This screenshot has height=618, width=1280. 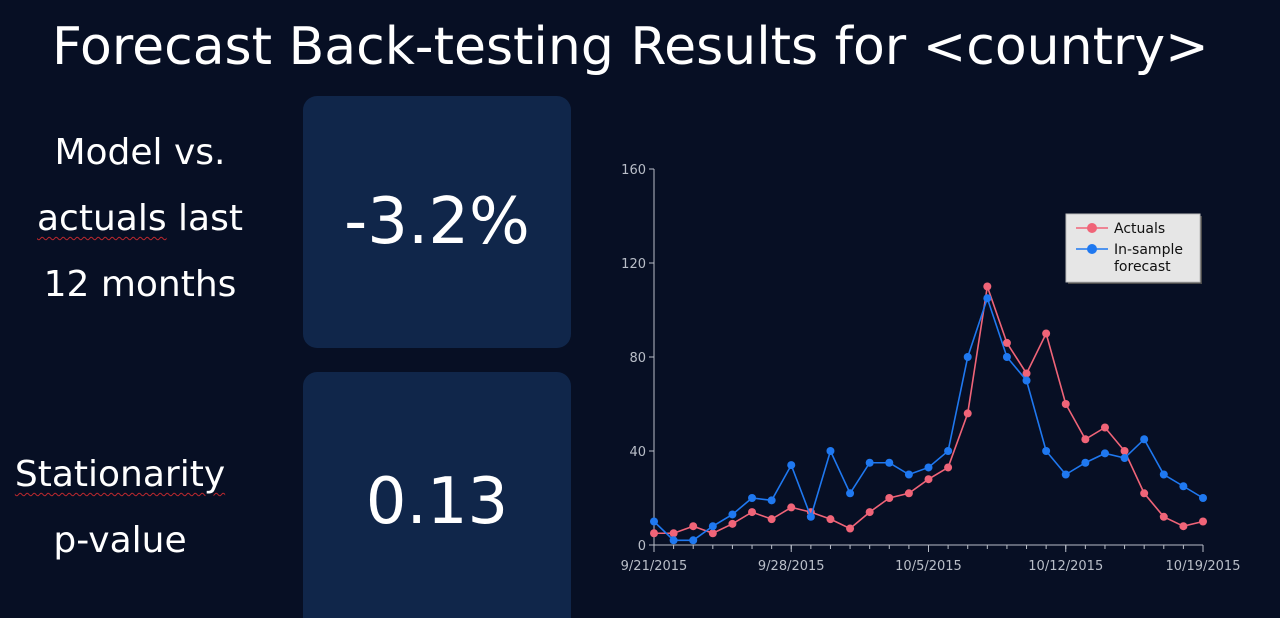 What do you see at coordinates (928, 566) in the screenshot?
I see `x-tick-label: 10/5/2015` at bounding box center [928, 566].